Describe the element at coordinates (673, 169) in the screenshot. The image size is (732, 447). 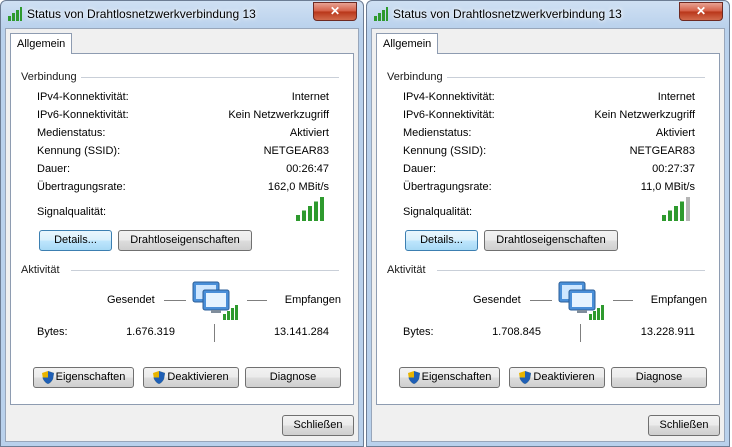
I see `row-value: 00:27:37` at that location.